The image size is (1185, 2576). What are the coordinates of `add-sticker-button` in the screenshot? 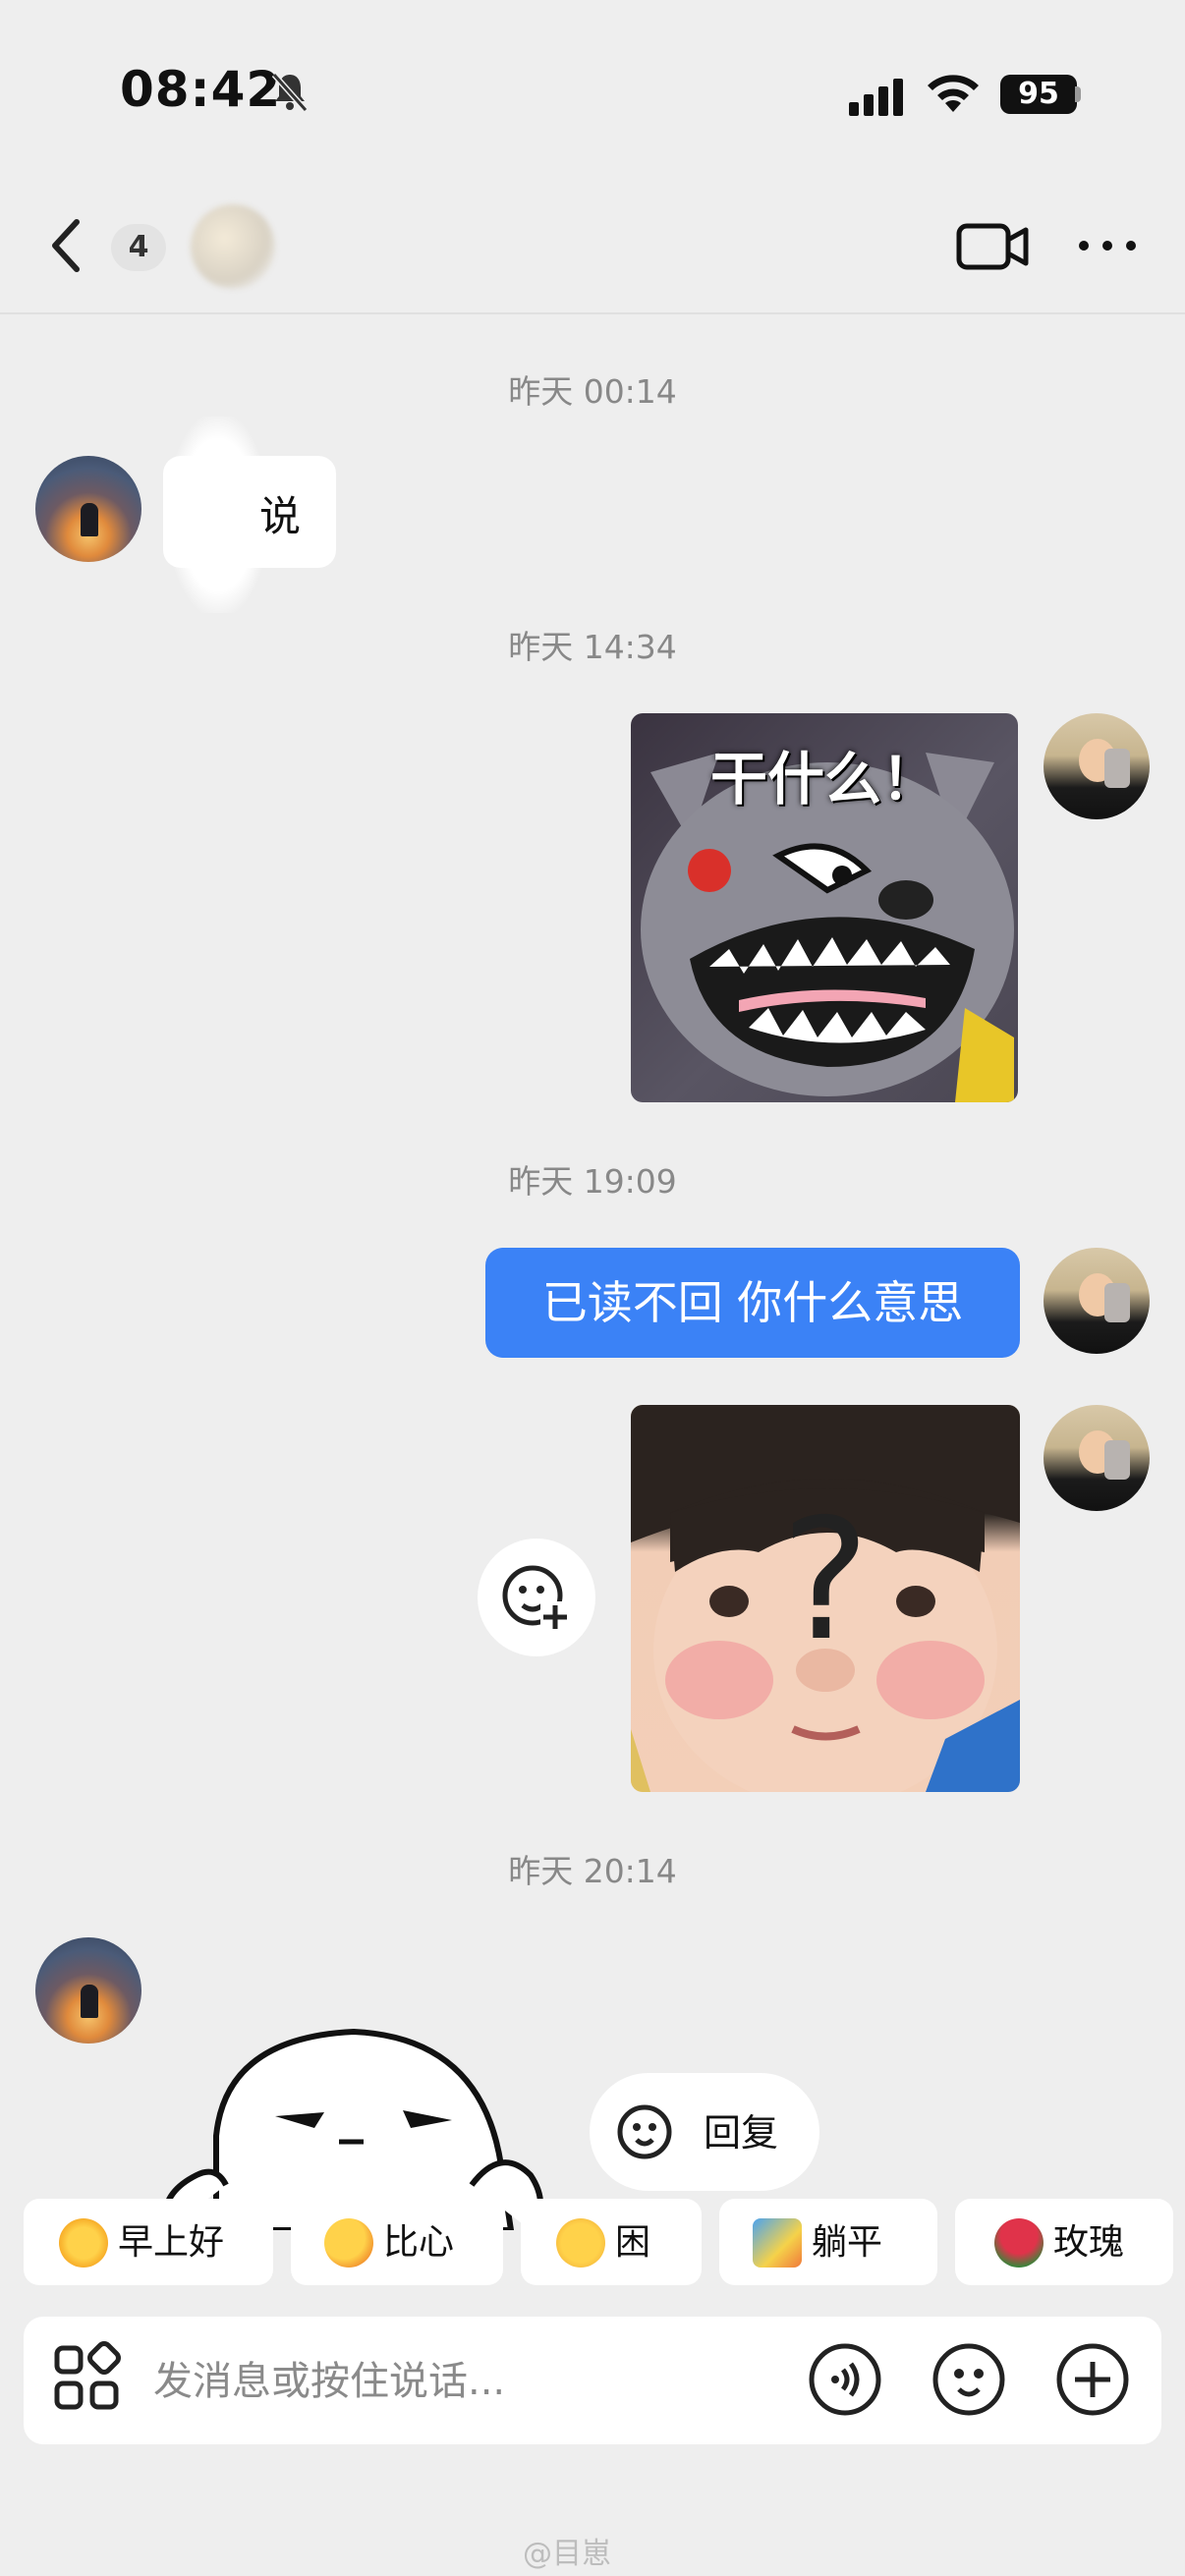 It's located at (536, 1597).